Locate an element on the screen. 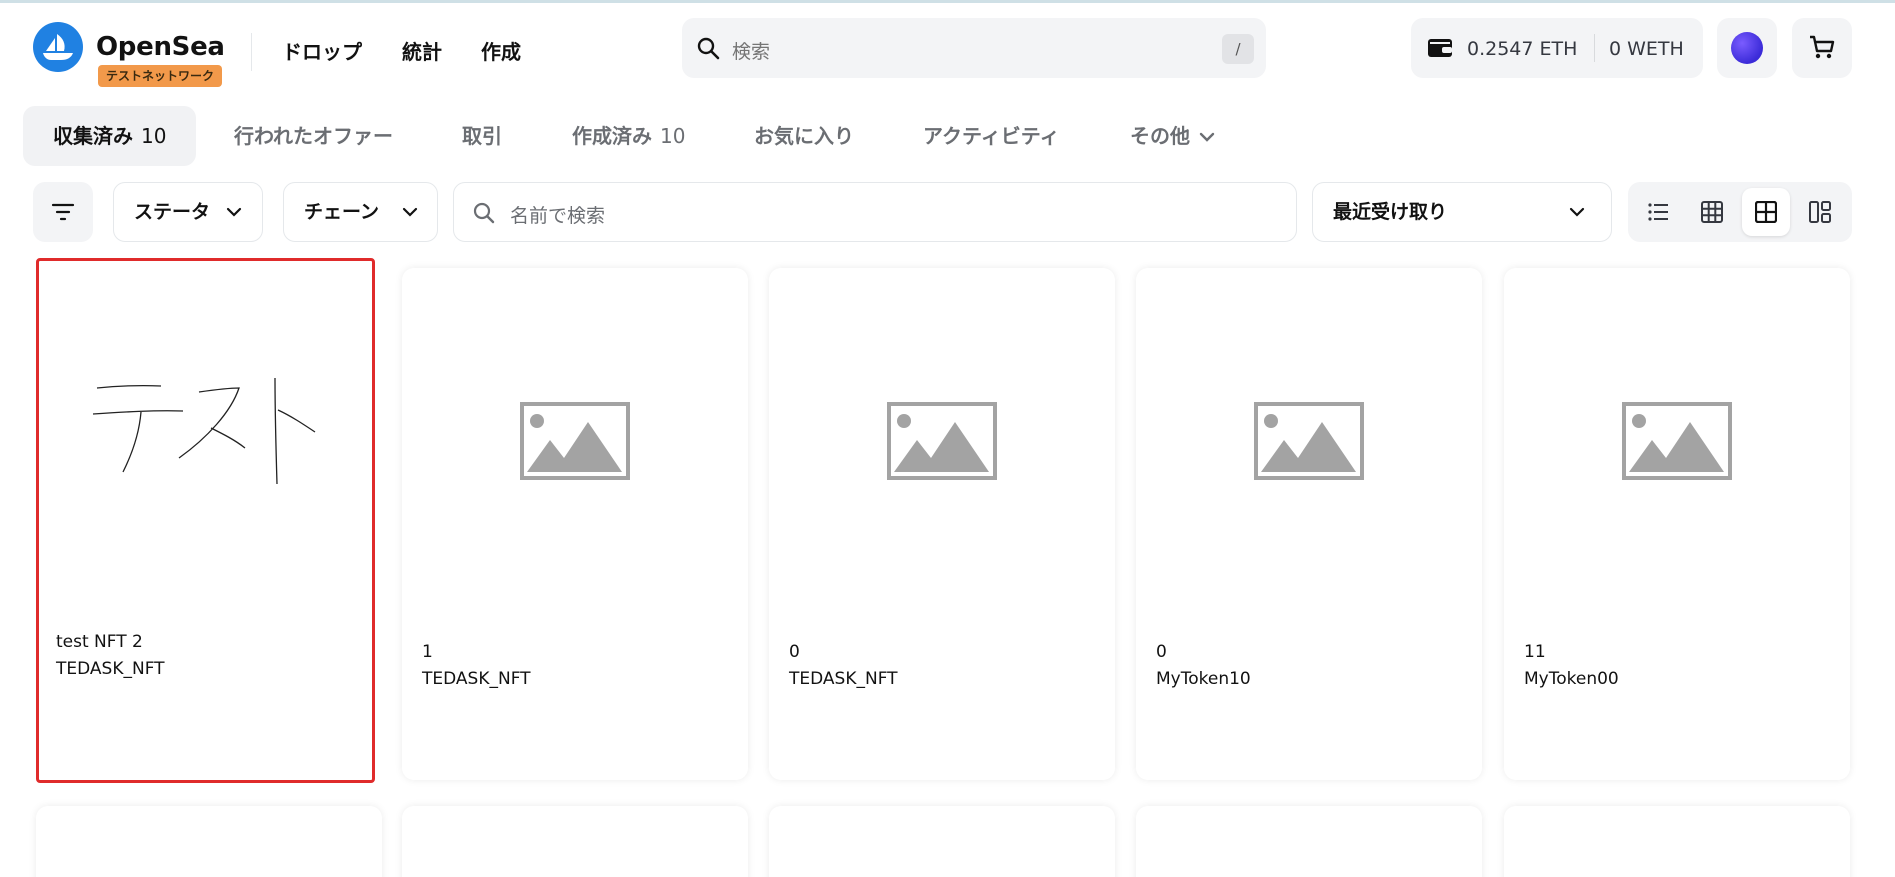  nft-name: 1 is located at coordinates (427, 652).